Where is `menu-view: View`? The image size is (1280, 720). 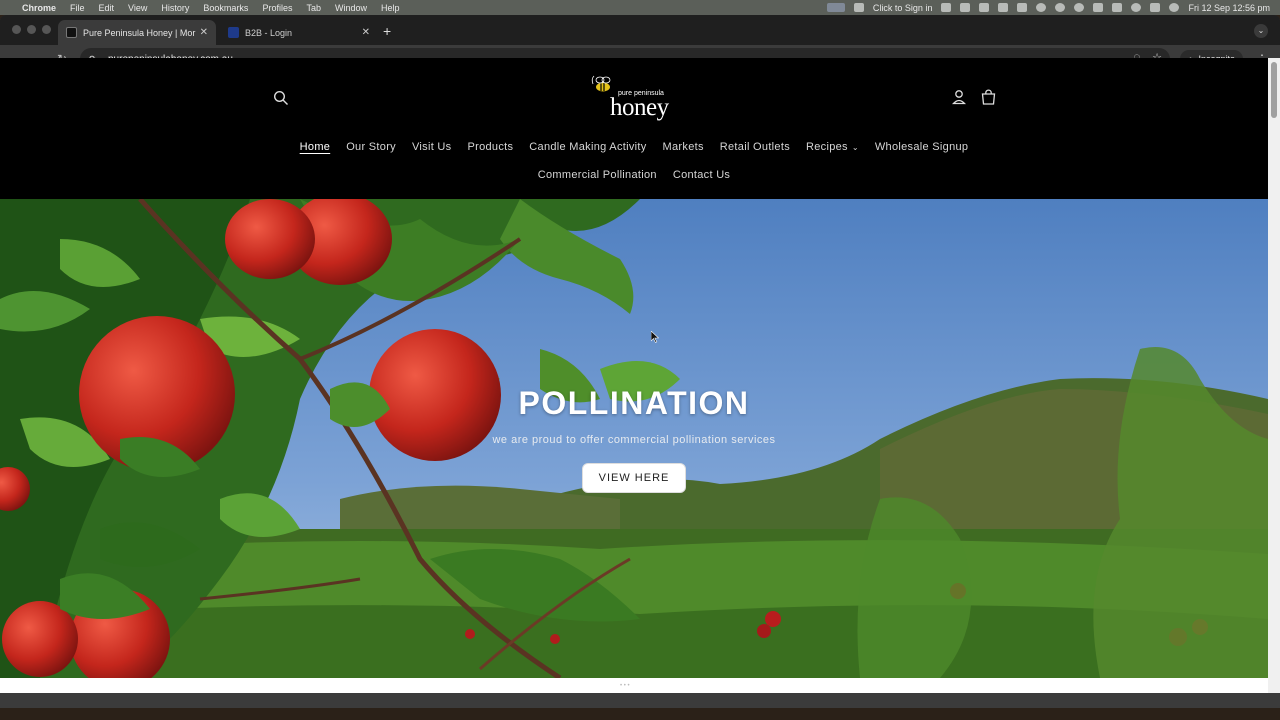
menu-view: View is located at coordinates (137, 8).